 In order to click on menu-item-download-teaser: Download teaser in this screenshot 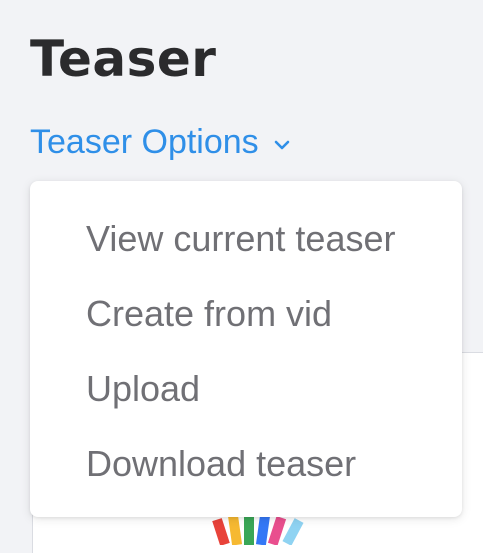, I will do `click(246, 463)`.